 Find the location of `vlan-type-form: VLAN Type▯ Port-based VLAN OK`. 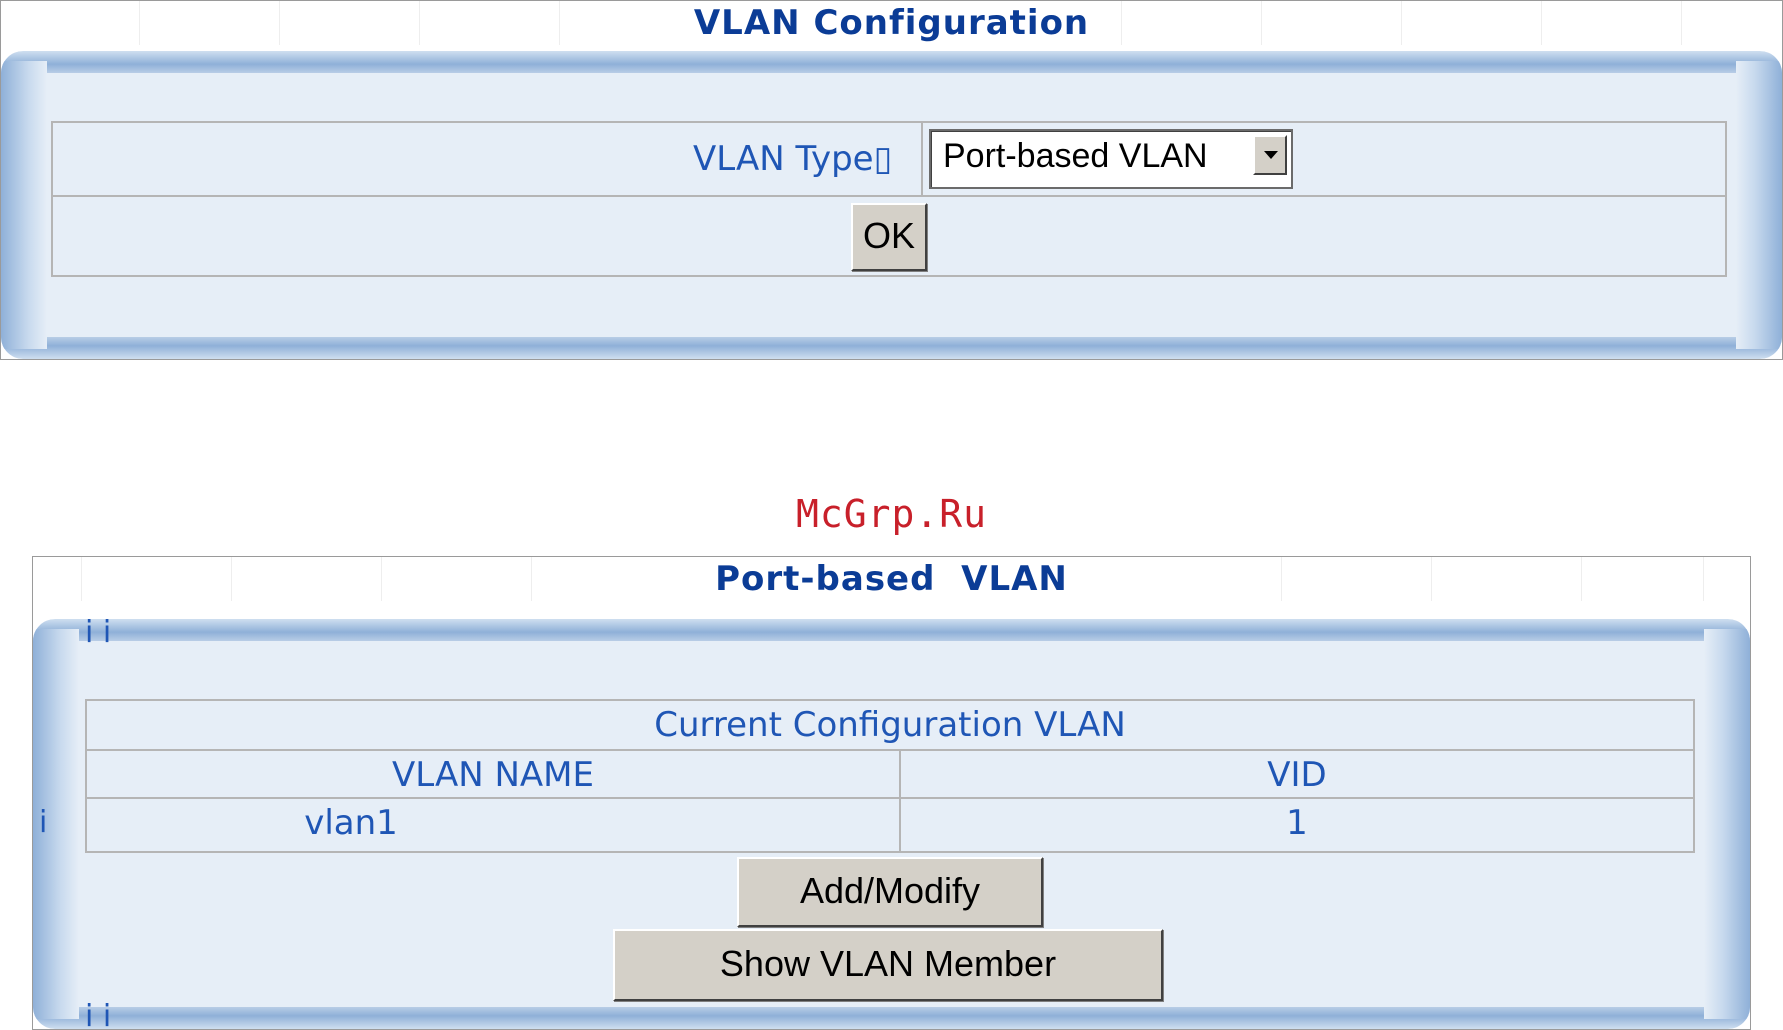

vlan-type-form: VLAN Type▯ Port-based VLAN OK is located at coordinates (889, 199).